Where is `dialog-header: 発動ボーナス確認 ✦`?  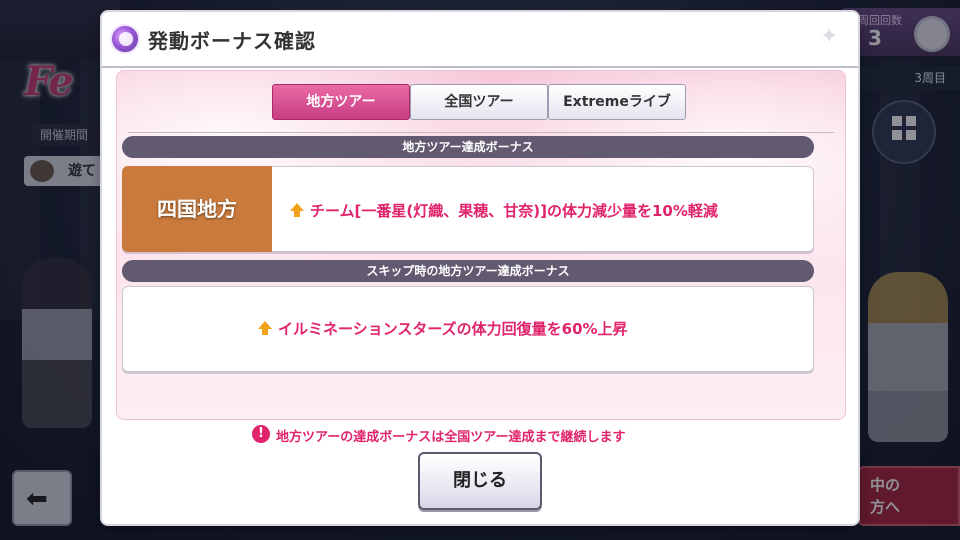
dialog-header: 発動ボーナス確認 ✦ is located at coordinates (480, 40).